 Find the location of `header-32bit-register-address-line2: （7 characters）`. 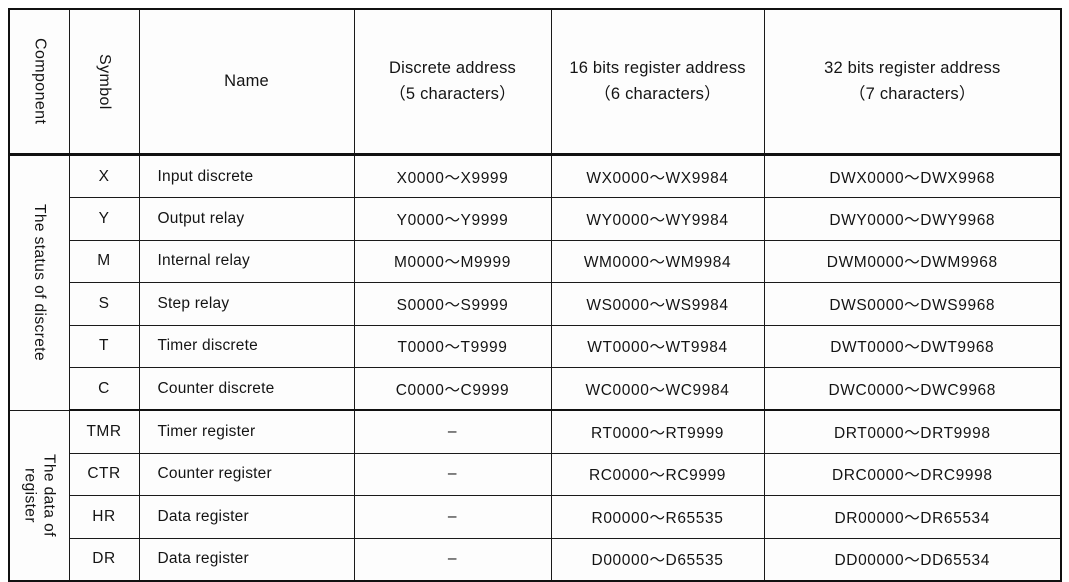

header-32bit-register-address-line2: （7 characters） is located at coordinates (912, 93).